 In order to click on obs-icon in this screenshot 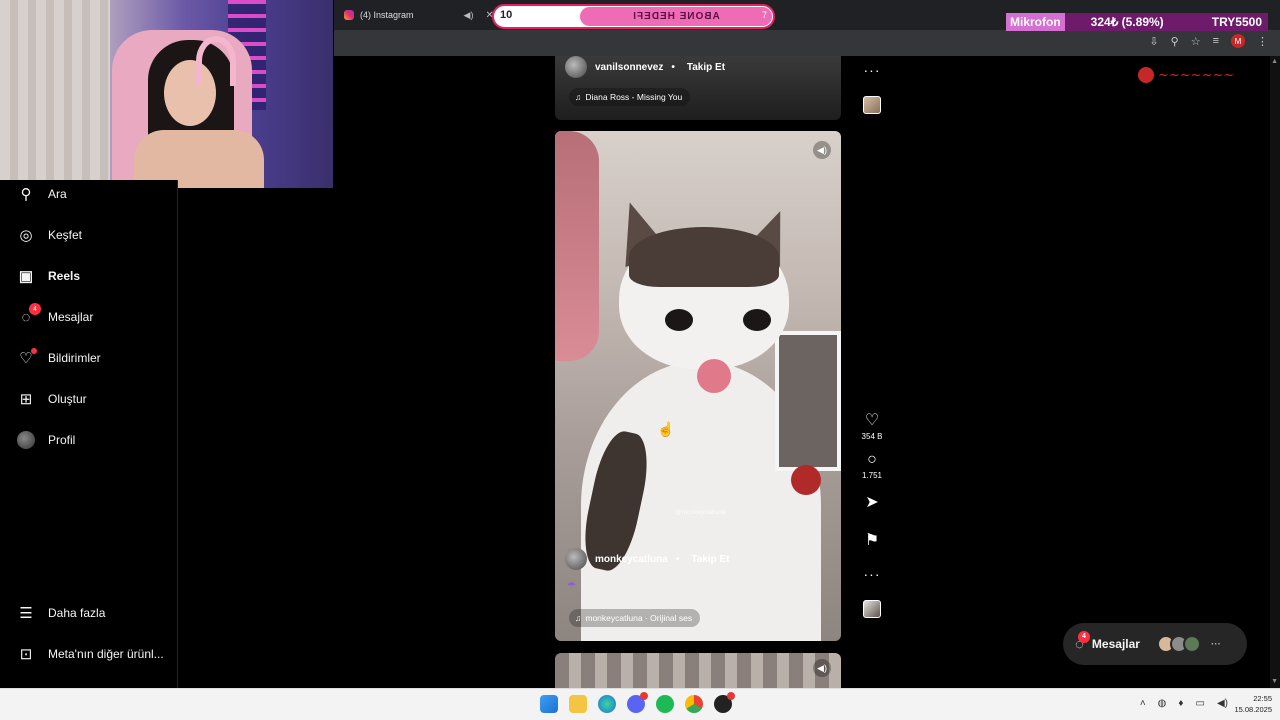, I will do `click(724, 702)`.